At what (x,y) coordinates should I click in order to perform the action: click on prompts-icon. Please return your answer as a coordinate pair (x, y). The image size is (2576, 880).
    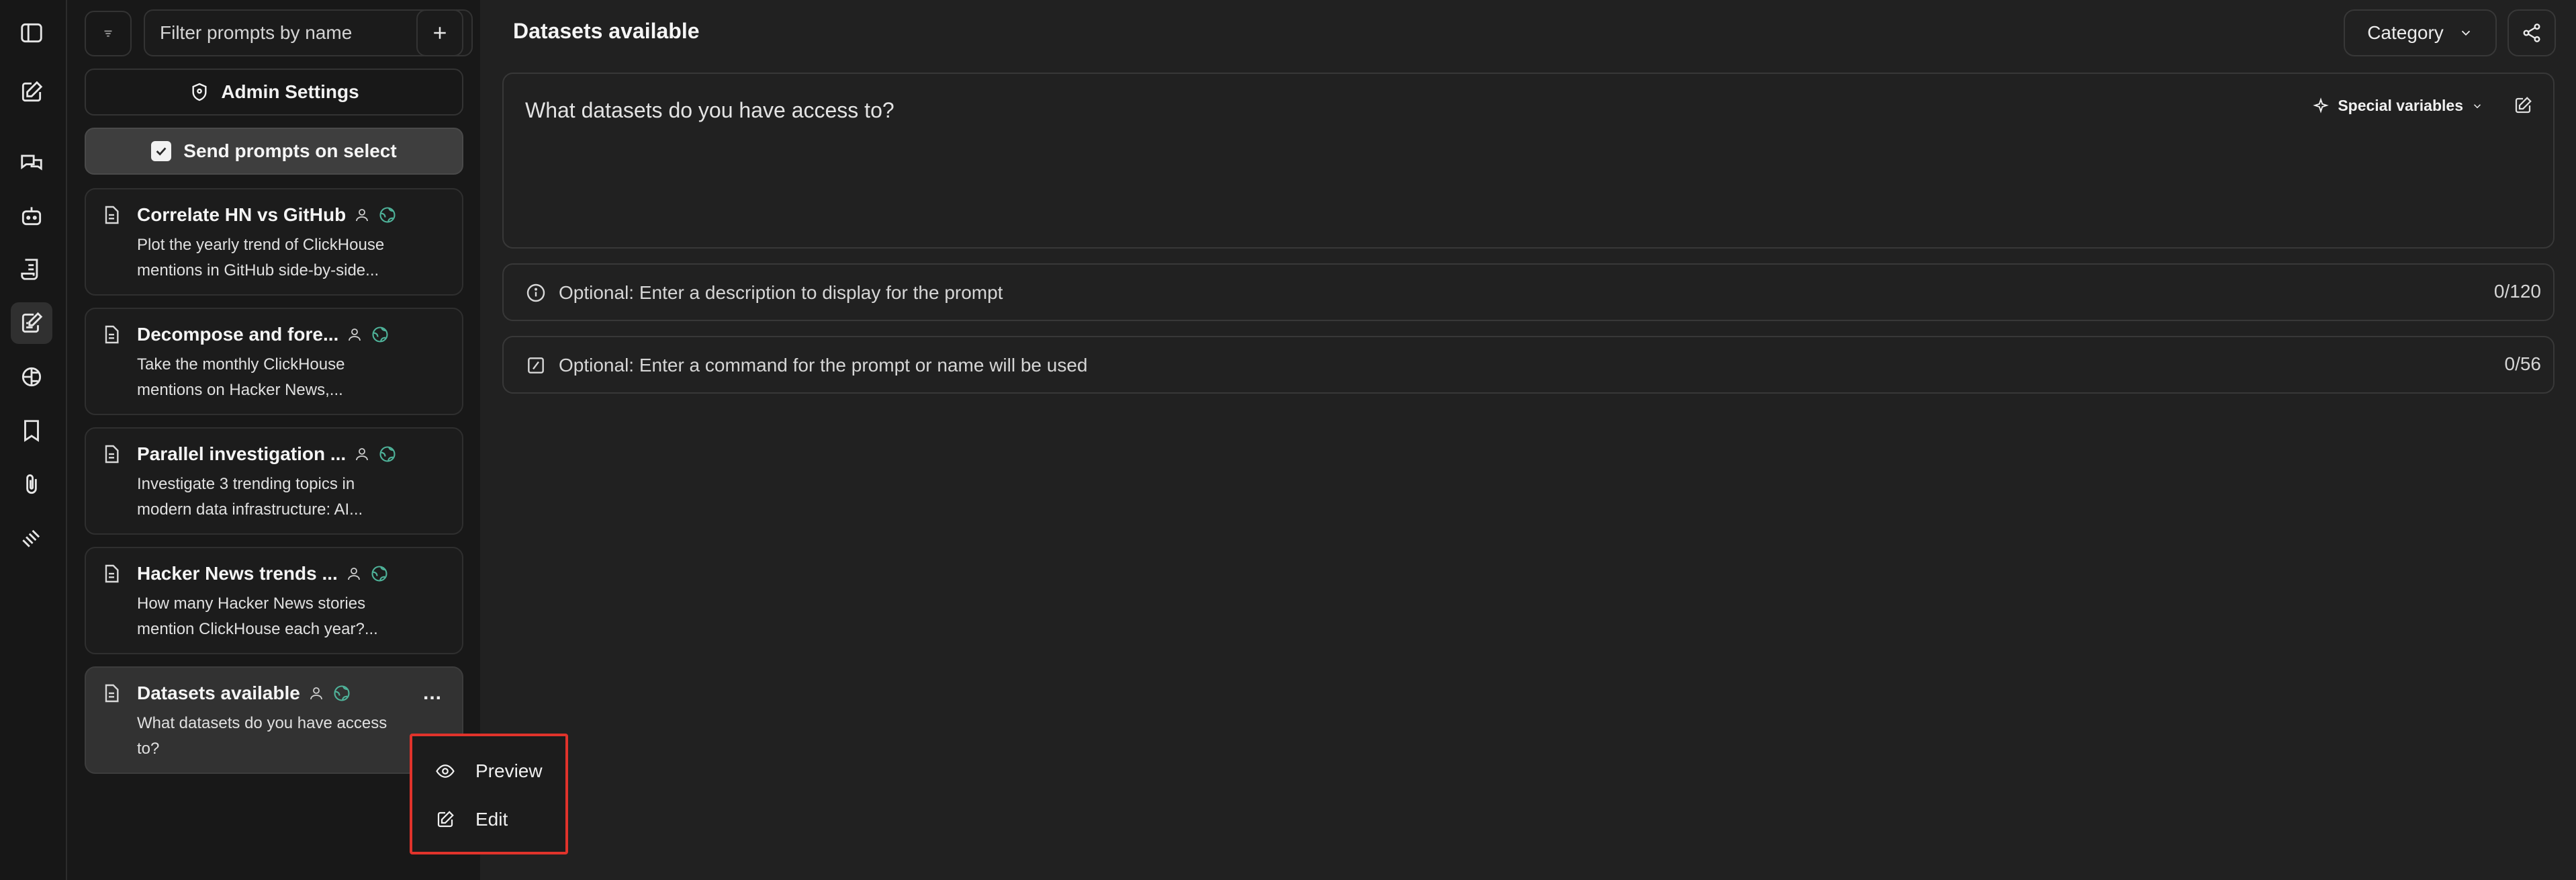
    Looking at the image, I should click on (31, 323).